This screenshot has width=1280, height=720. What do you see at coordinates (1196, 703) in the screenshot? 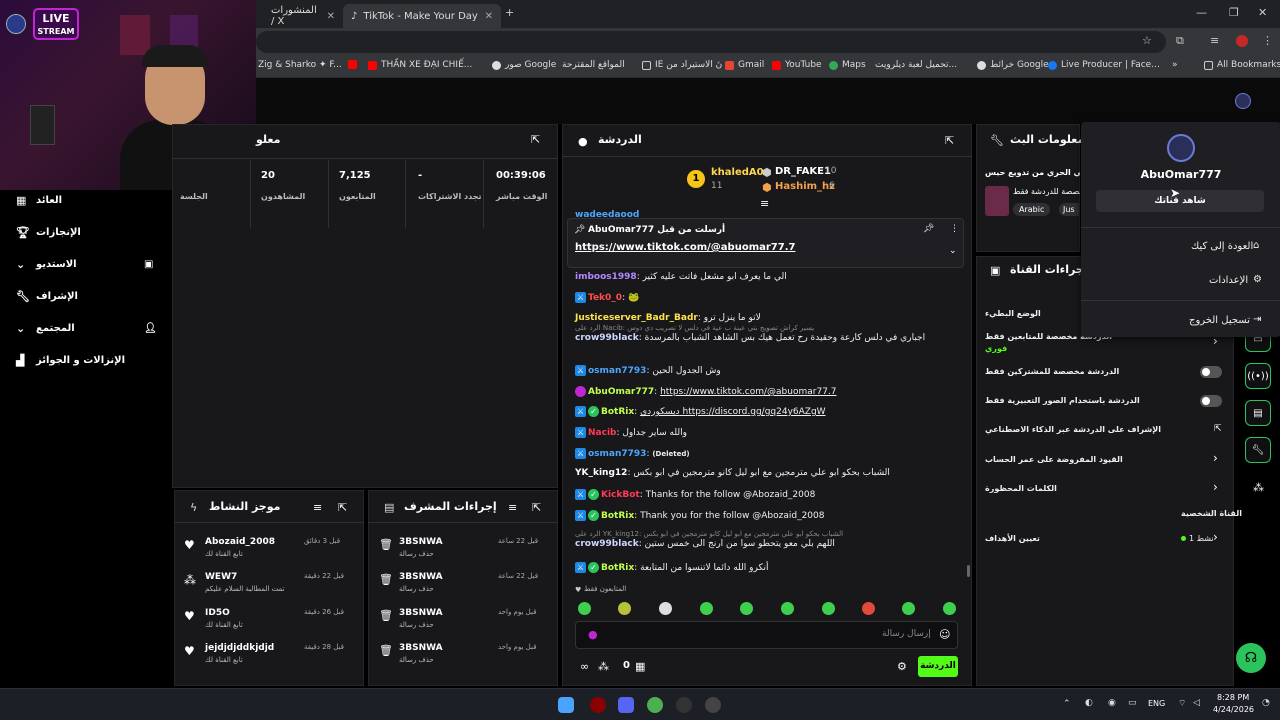
I see `volume-icon: ◁` at bounding box center [1196, 703].